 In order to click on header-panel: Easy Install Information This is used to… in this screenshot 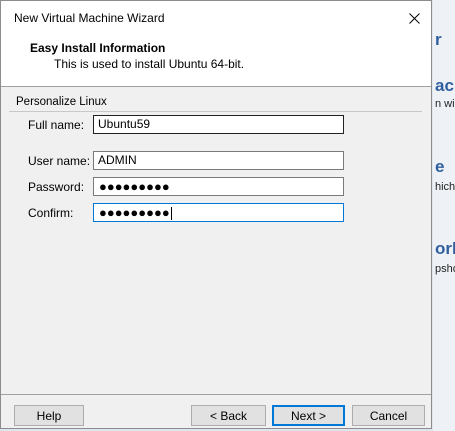, I will do `click(216, 61)`.